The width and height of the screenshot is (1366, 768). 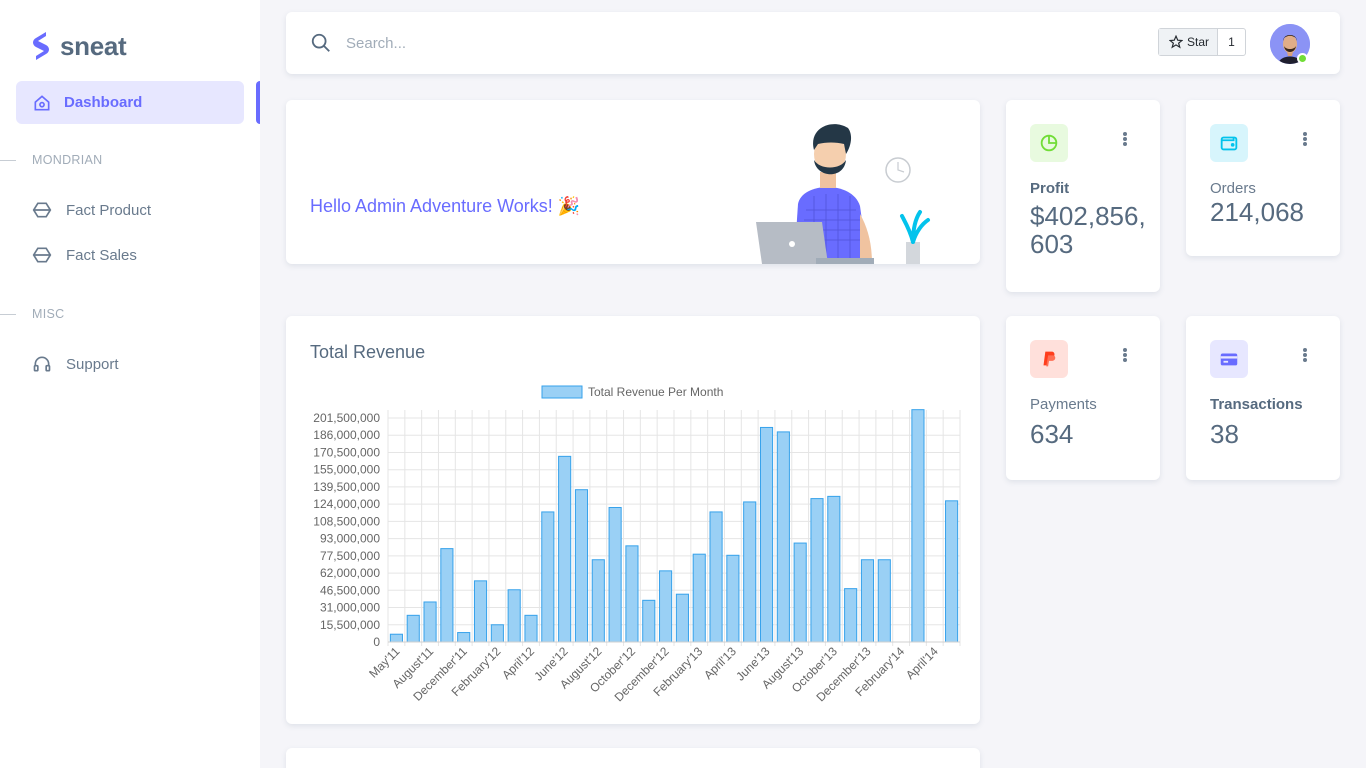 What do you see at coordinates (1263, 398) in the screenshot?
I see `stat-card-transactions: Transactions 38` at bounding box center [1263, 398].